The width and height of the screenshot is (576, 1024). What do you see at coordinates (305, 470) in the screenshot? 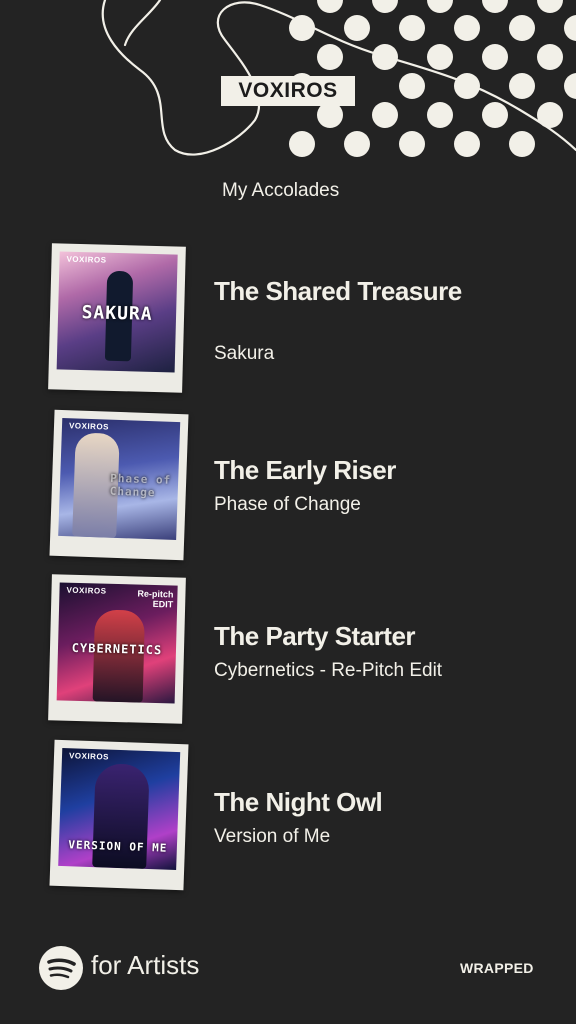
I see `award-title: The Early Riser` at bounding box center [305, 470].